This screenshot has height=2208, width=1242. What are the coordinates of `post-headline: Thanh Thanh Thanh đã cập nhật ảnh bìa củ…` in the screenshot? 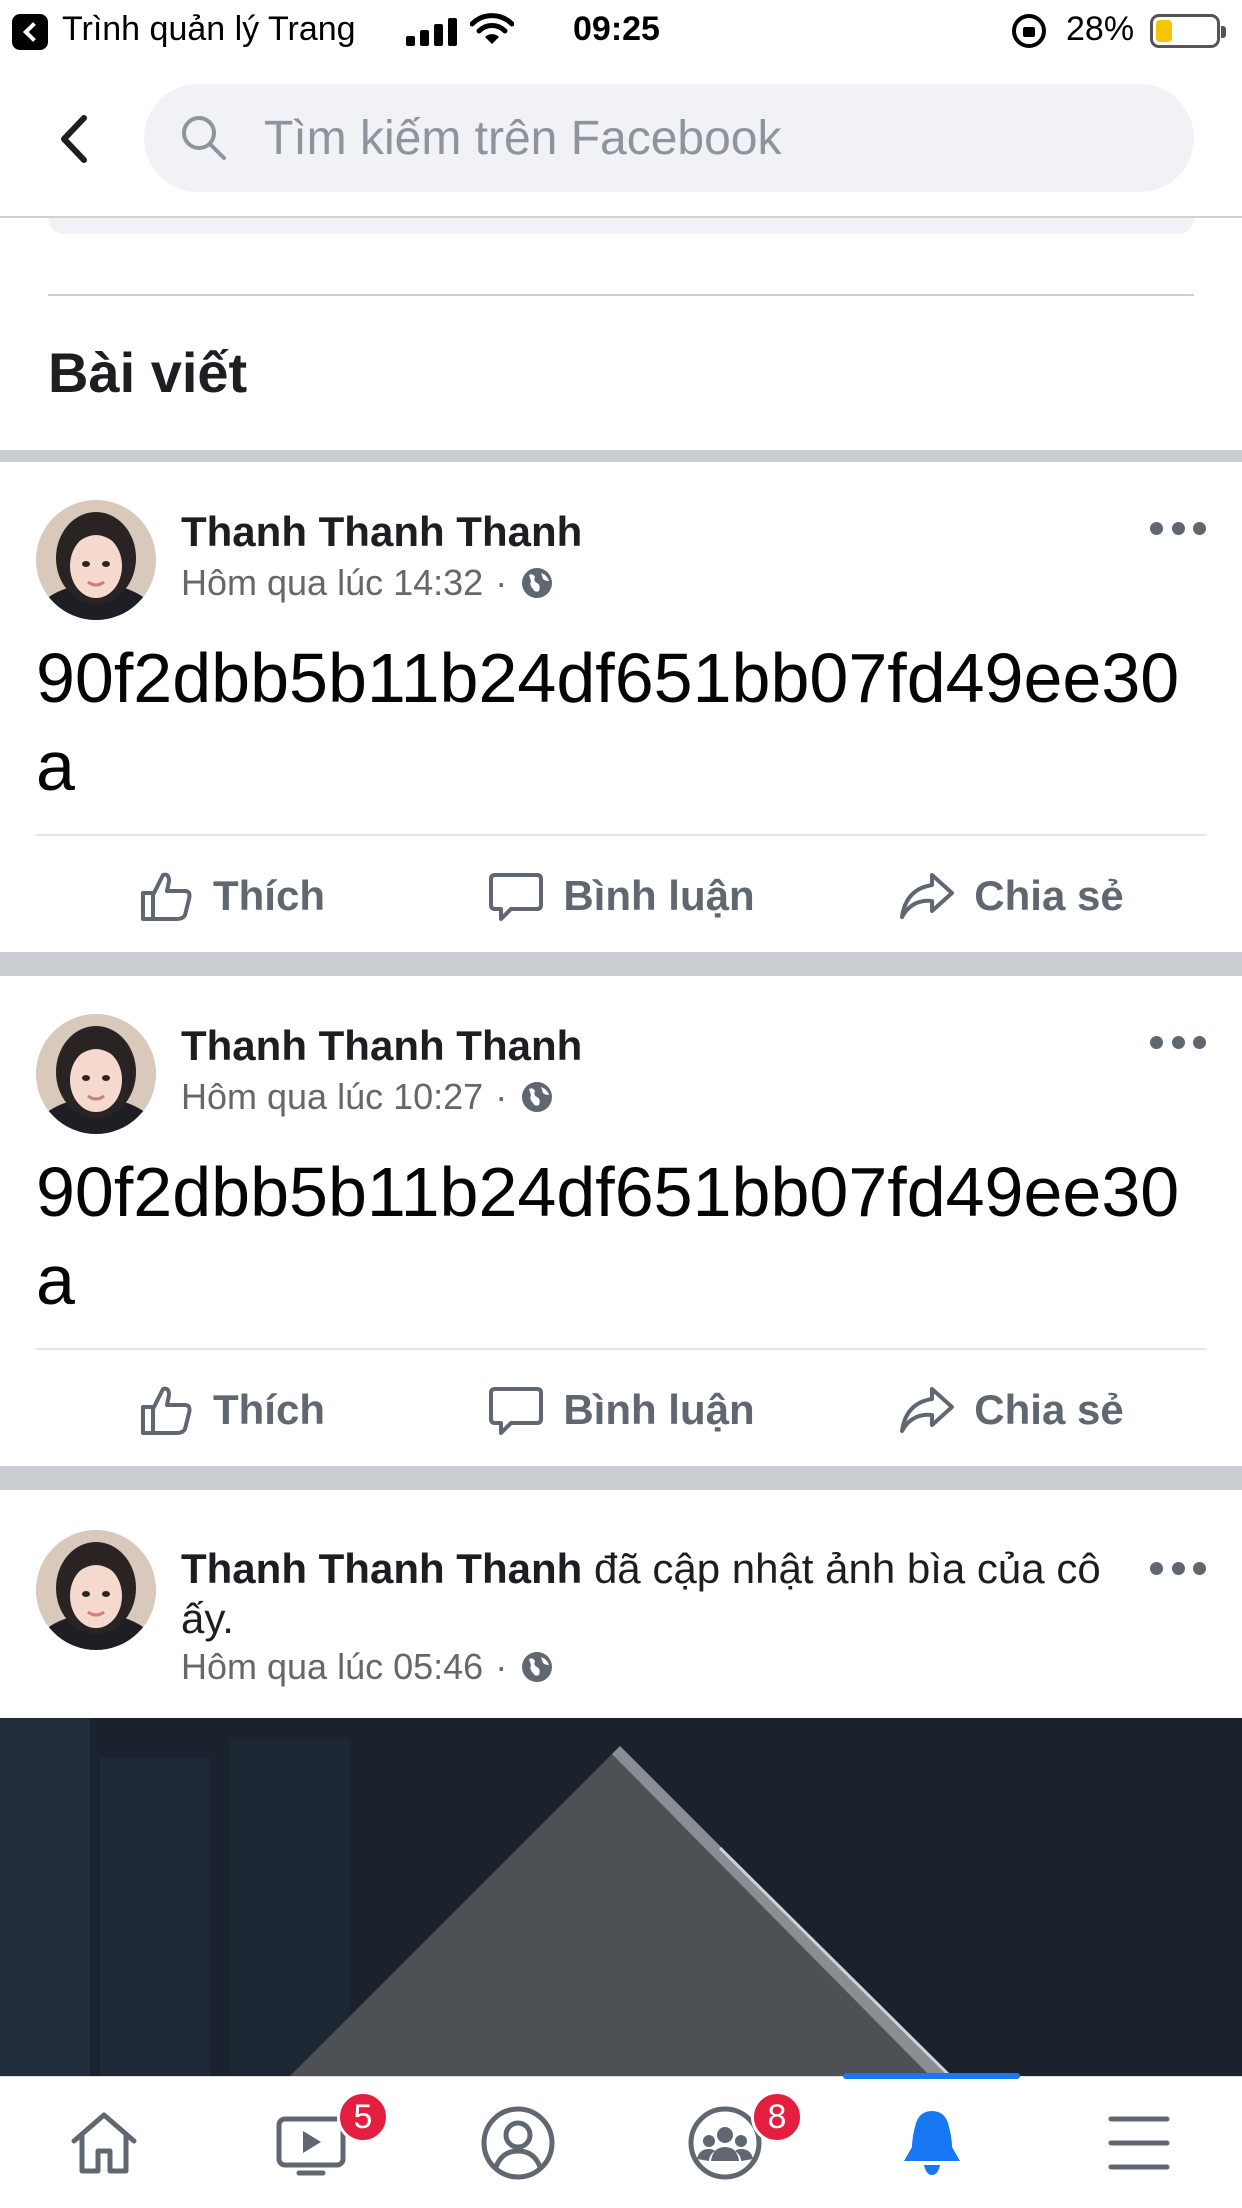 It's located at (656, 1594).